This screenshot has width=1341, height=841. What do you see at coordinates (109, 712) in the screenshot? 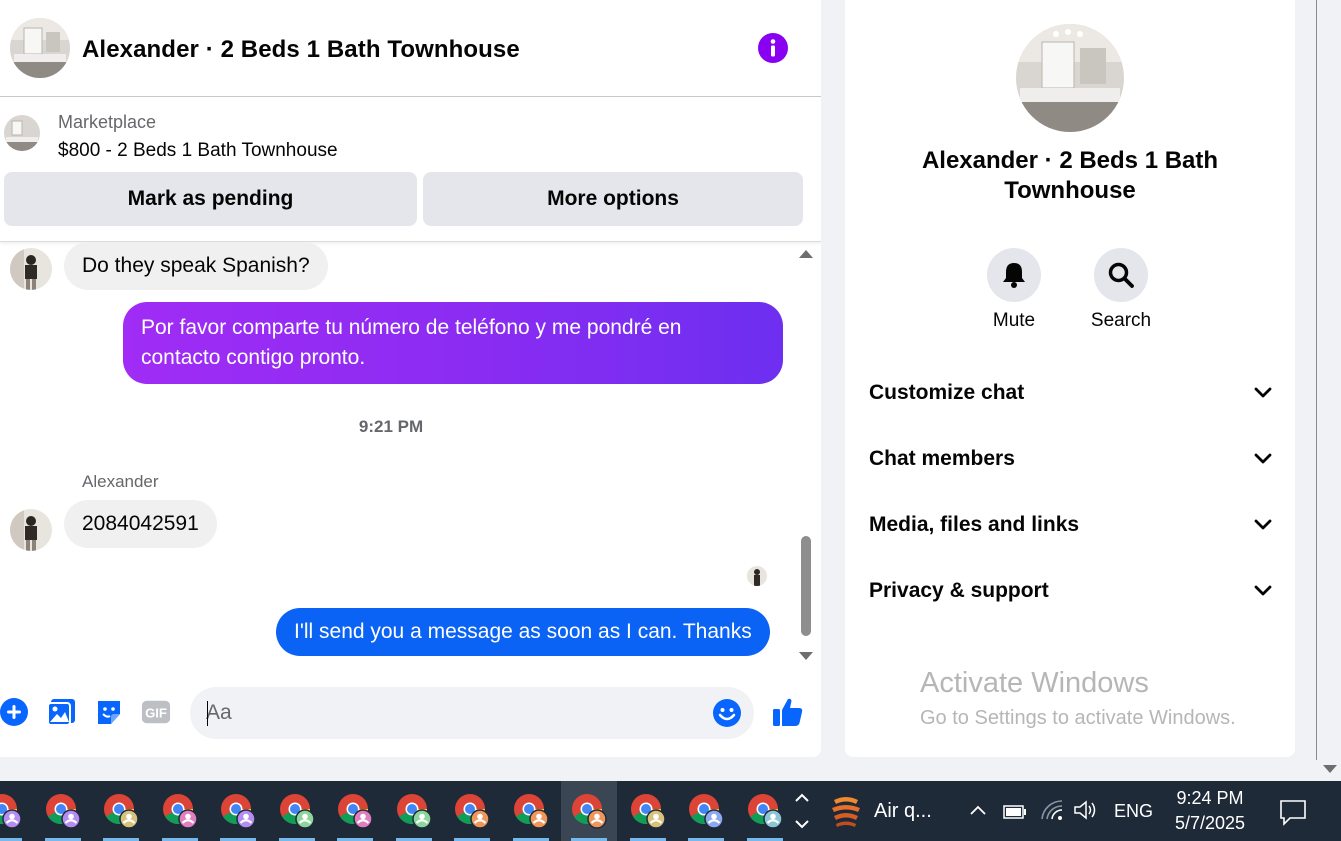
I see `sticker-icon` at bounding box center [109, 712].